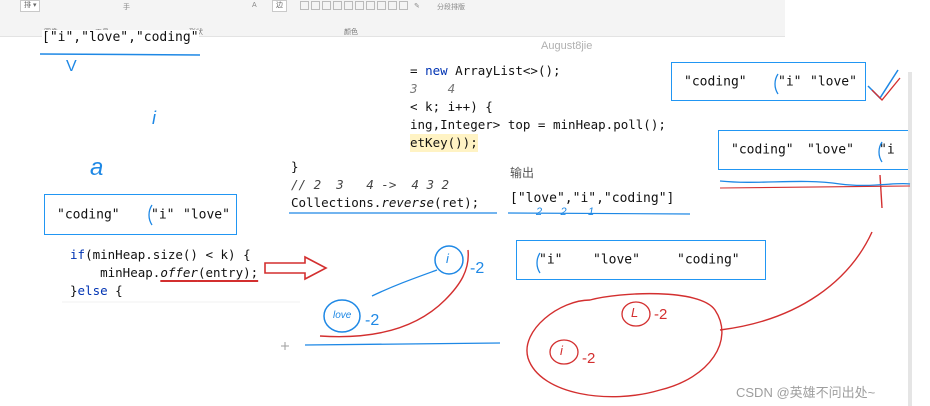  What do you see at coordinates (407, 202) in the screenshot?
I see `code-method: reverse` at bounding box center [407, 202].